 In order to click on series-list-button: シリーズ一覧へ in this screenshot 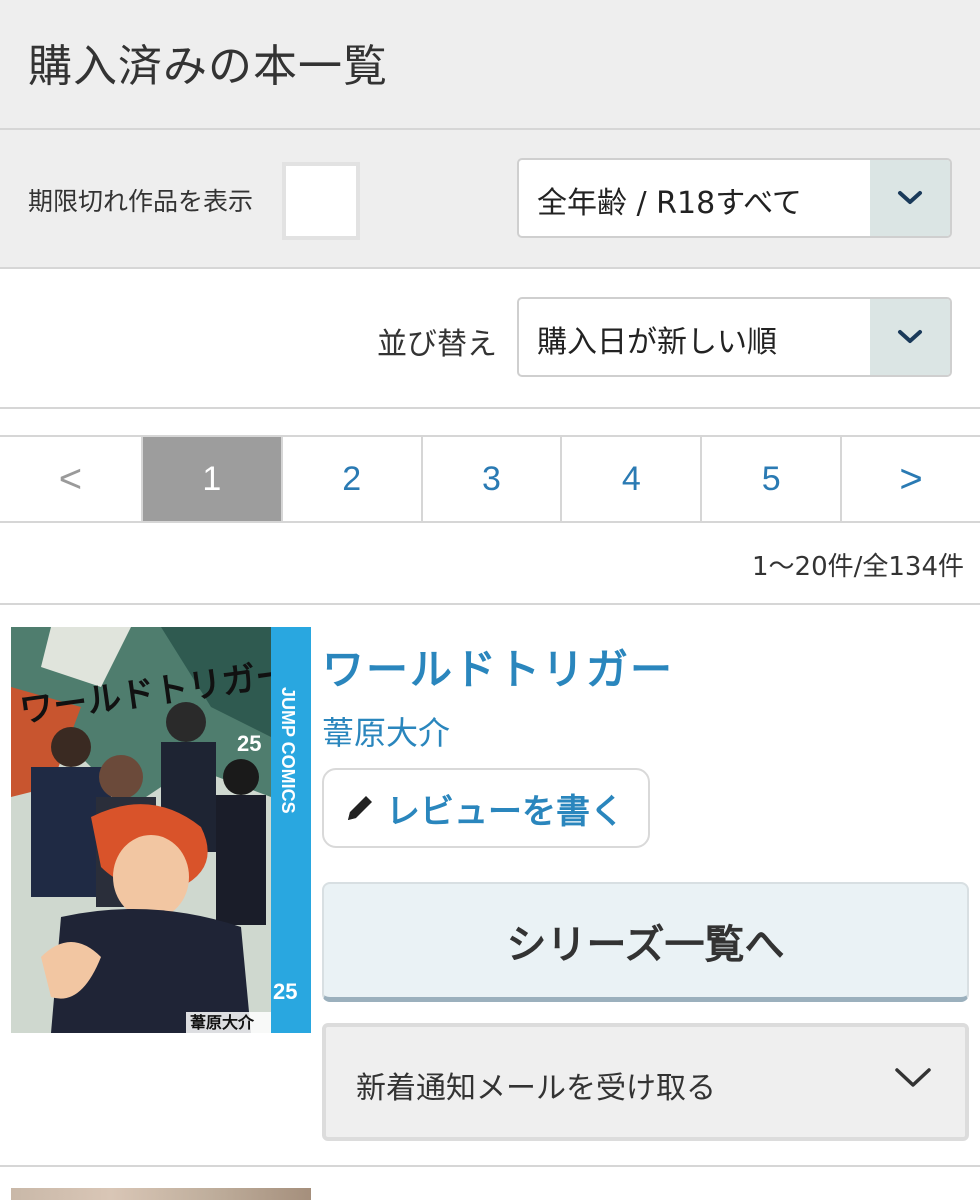, I will do `click(645, 942)`.